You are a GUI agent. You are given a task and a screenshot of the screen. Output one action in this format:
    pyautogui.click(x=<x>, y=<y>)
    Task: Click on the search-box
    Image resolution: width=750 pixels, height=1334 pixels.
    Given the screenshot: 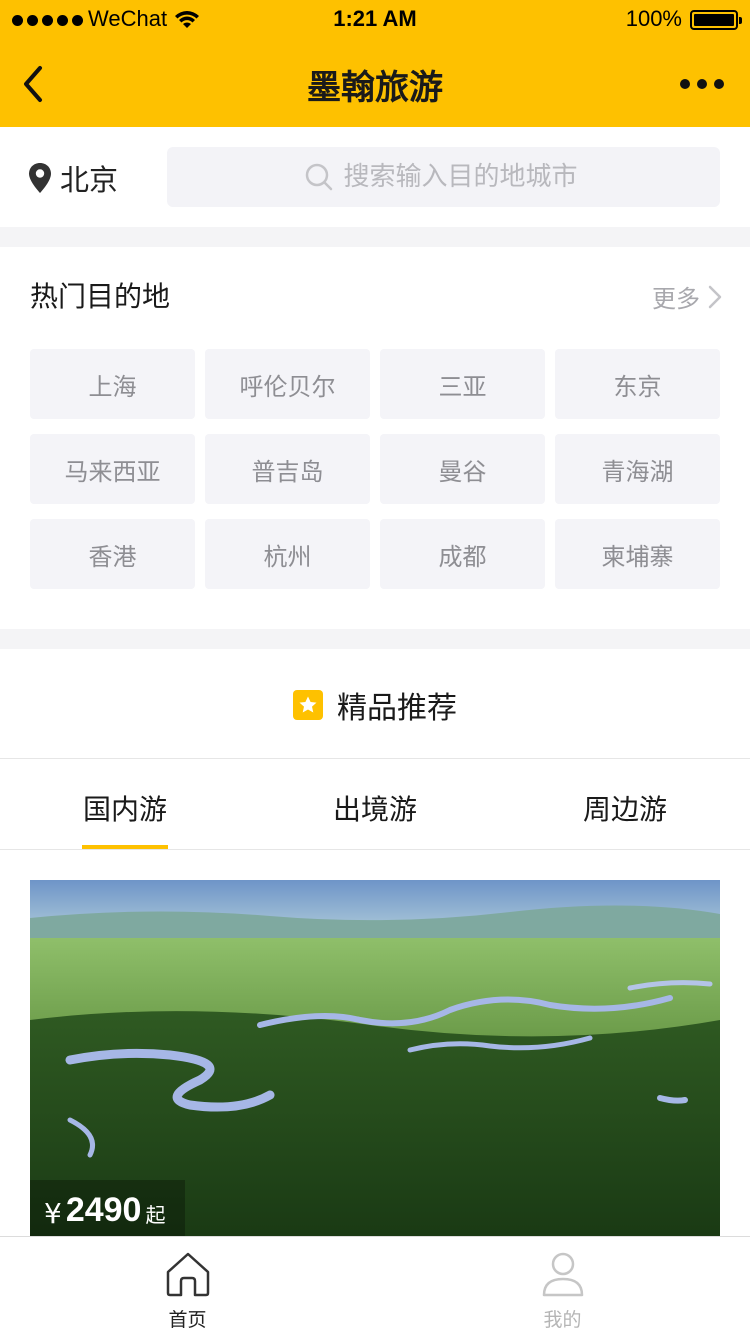 What is the action you would take?
    pyautogui.click(x=443, y=177)
    